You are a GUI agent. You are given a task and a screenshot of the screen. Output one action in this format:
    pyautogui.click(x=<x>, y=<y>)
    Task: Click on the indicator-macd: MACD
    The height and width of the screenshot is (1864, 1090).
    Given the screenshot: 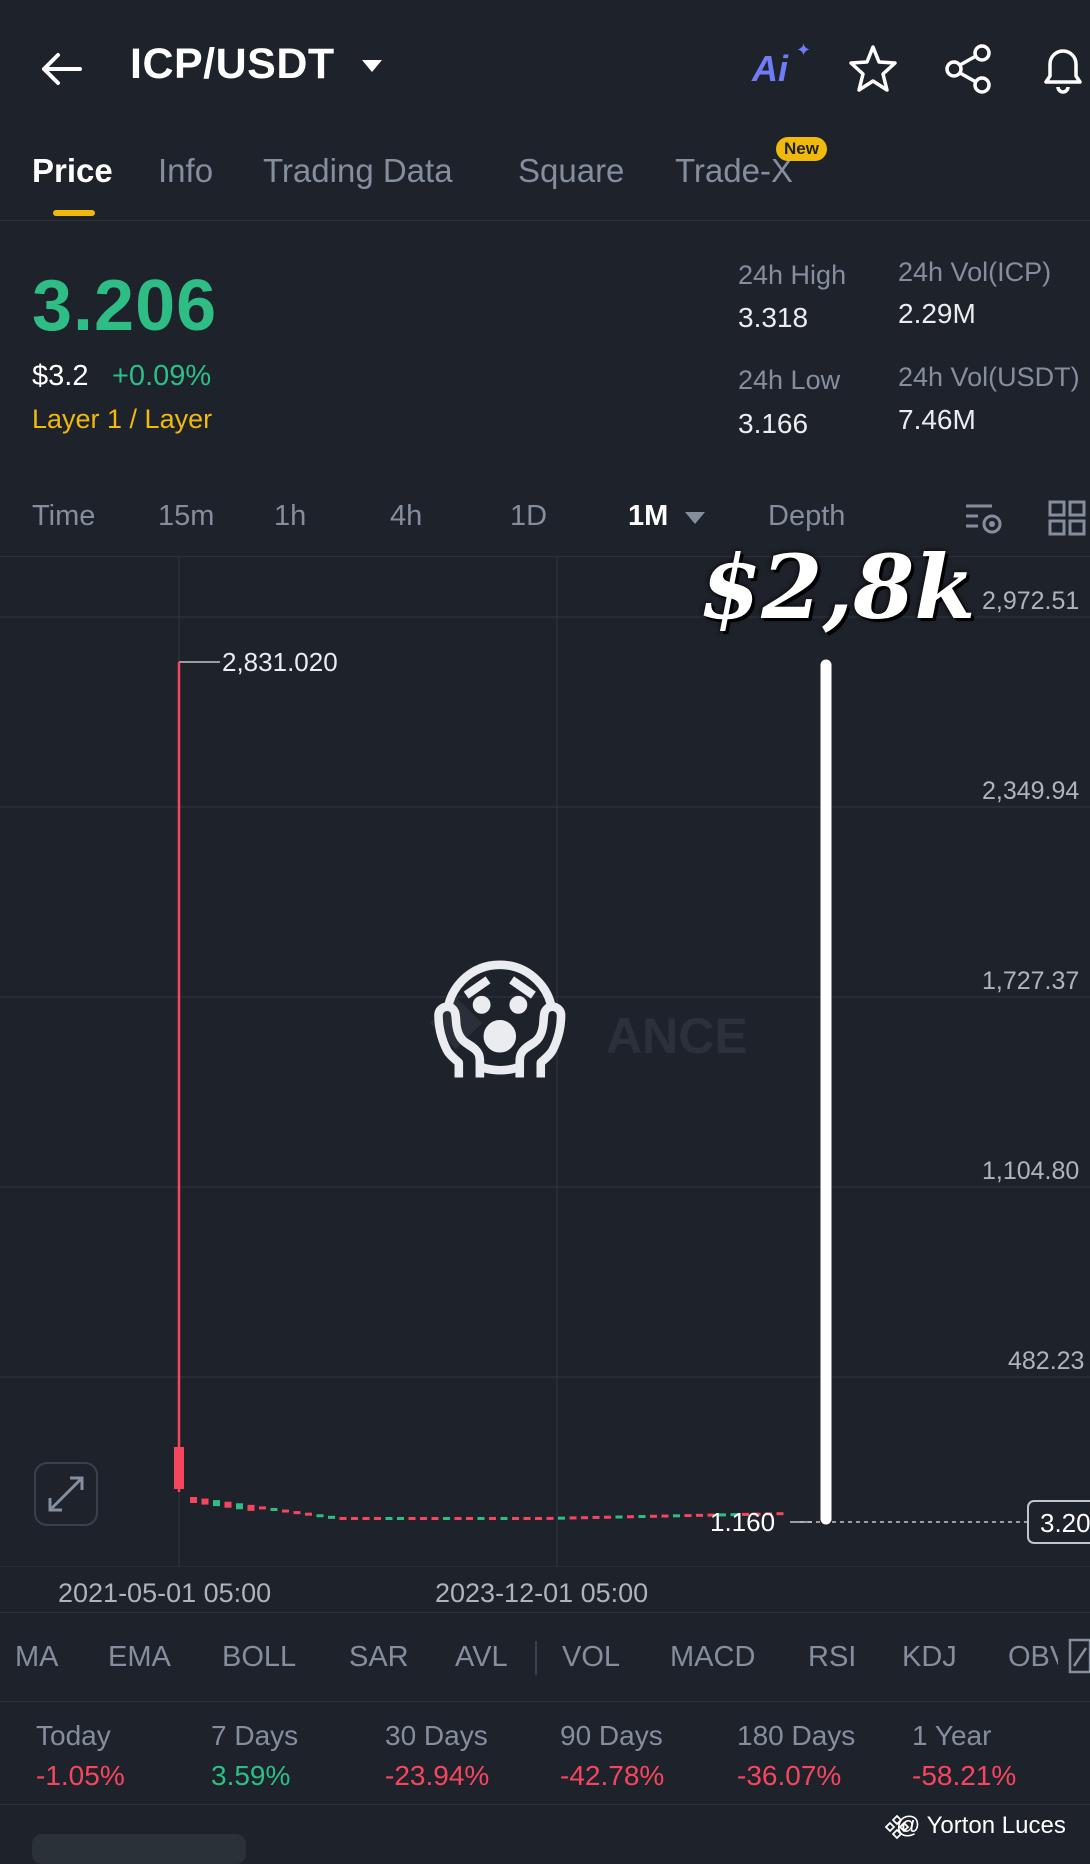 What is the action you would take?
    pyautogui.click(x=712, y=1657)
    